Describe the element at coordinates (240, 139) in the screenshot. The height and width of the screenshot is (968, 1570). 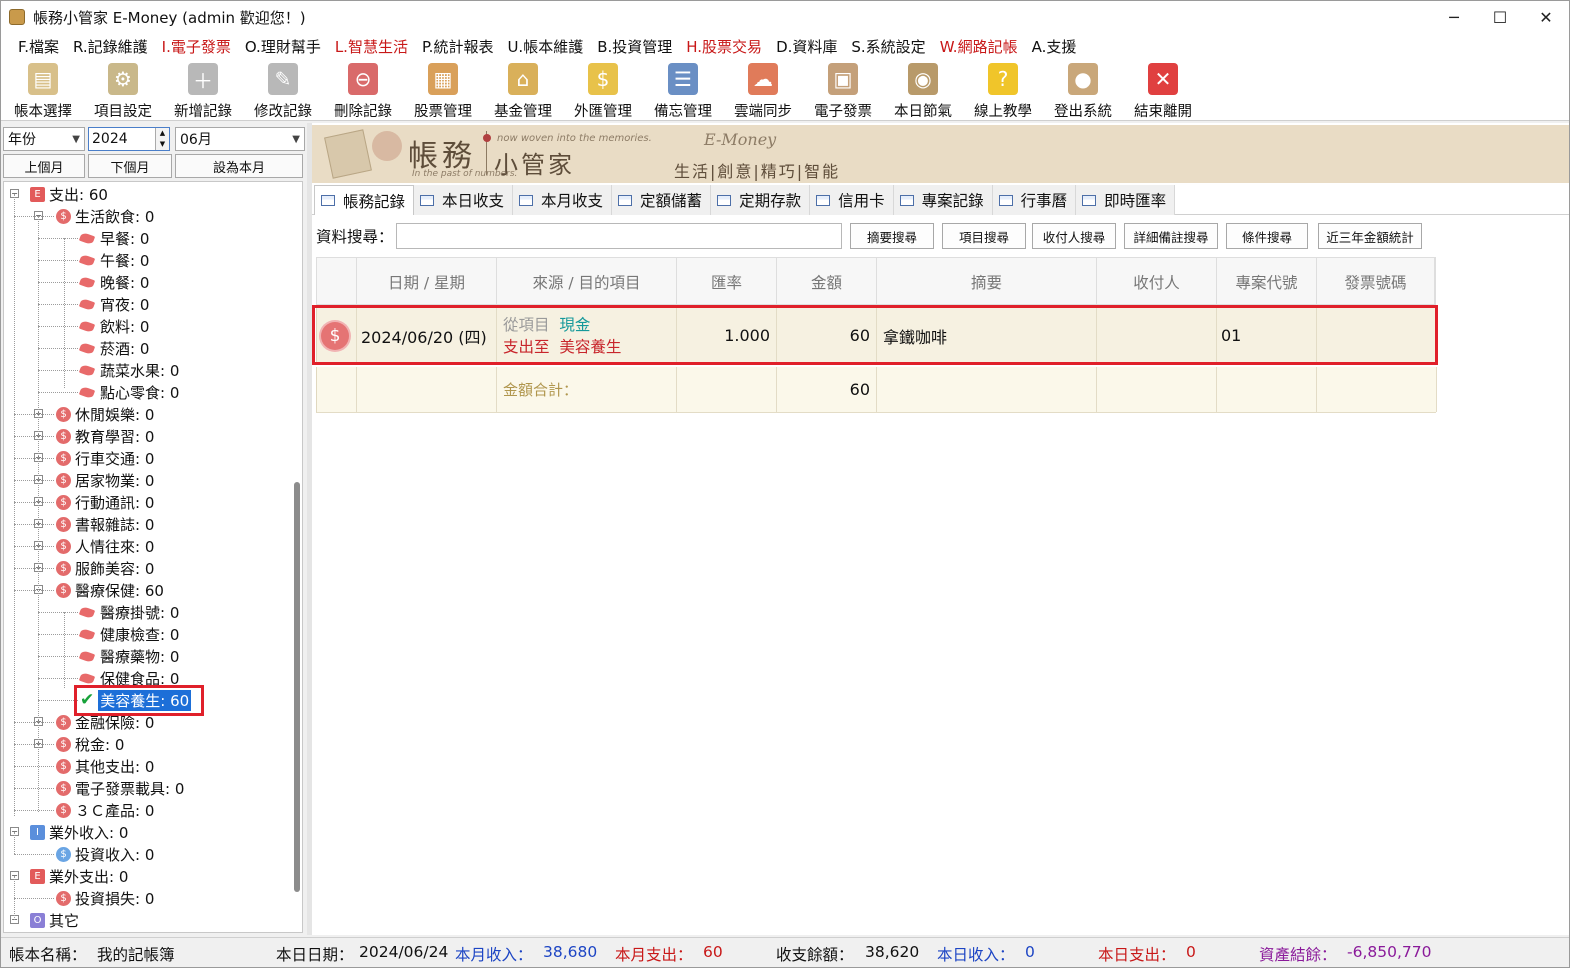
I see `month-select: 06月 ▼` at that location.